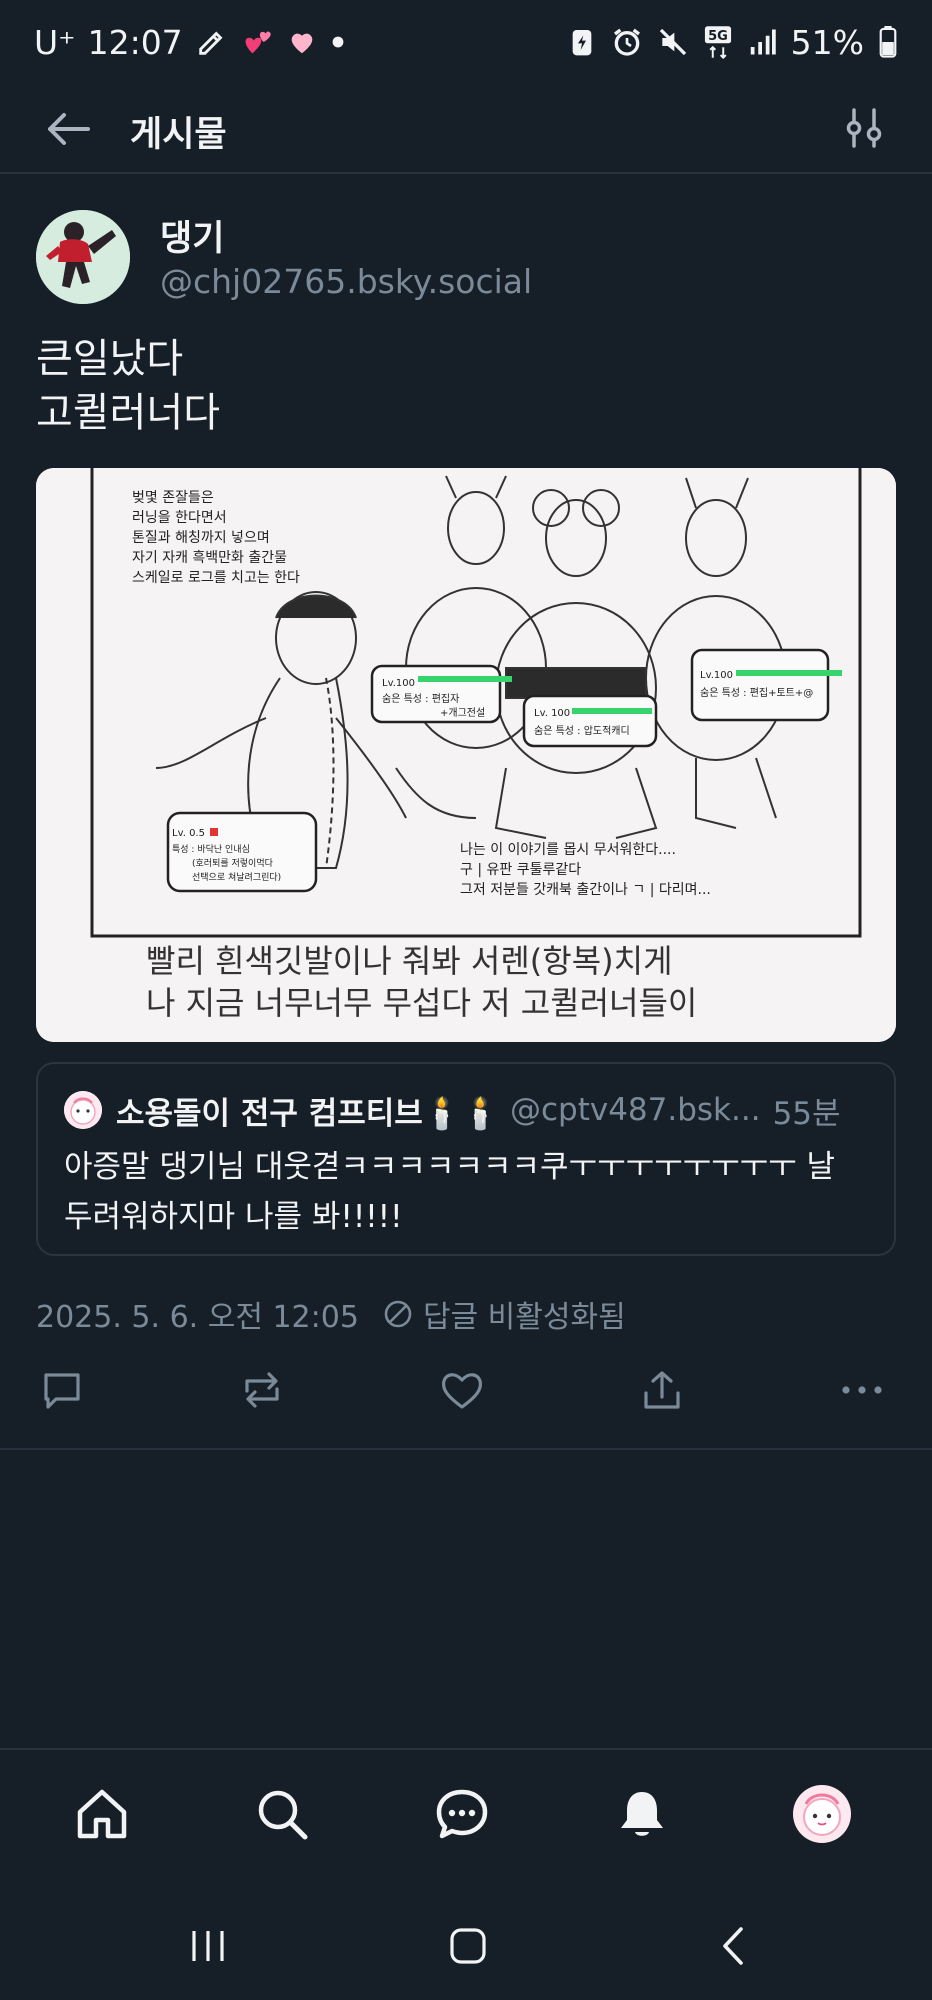 This screenshot has width=932, height=2000. What do you see at coordinates (308, 1113) in the screenshot?
I see `quoted-author-name: 소용돌이 전구 컴프티브🕯️🕯️` at bounding box center [308, 1113].